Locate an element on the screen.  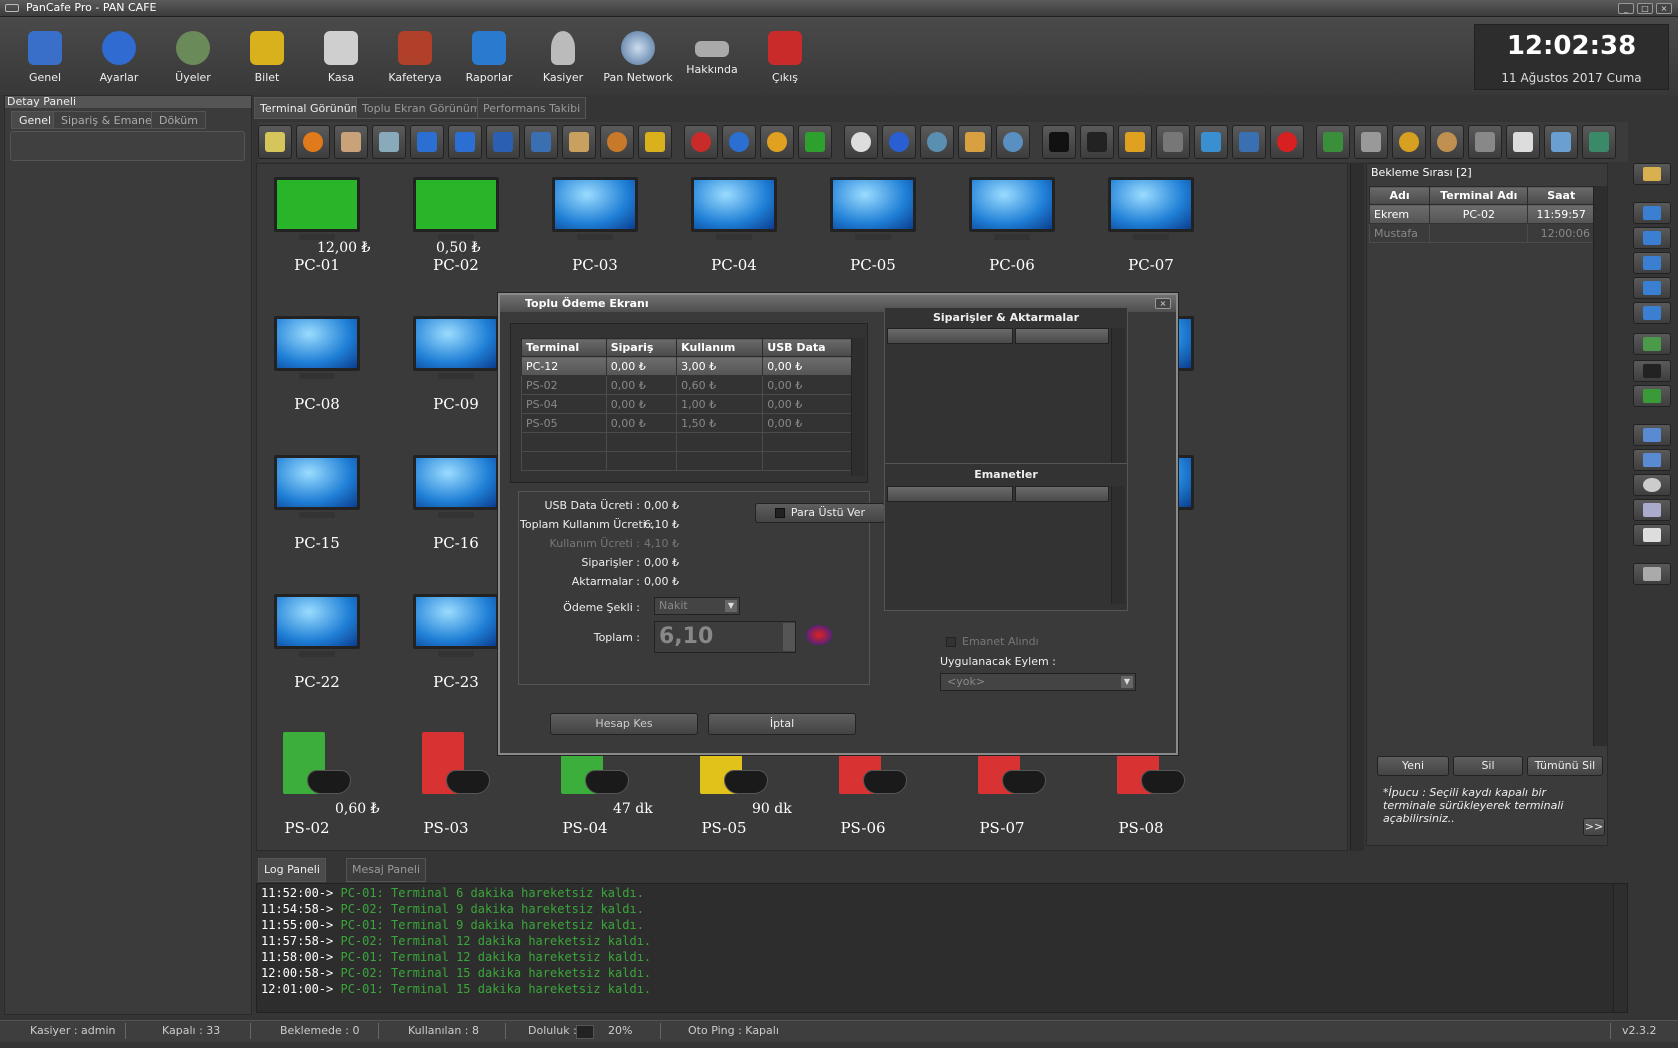
hakkinda-button: Hakkında is located at coordinates (712, 58).